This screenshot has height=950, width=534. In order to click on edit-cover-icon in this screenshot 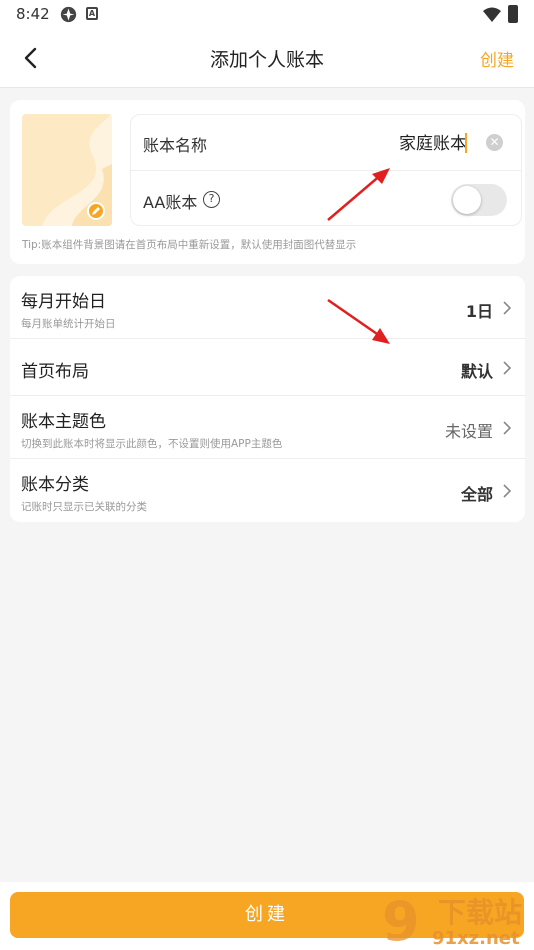, I will do `click(96, 211)`.